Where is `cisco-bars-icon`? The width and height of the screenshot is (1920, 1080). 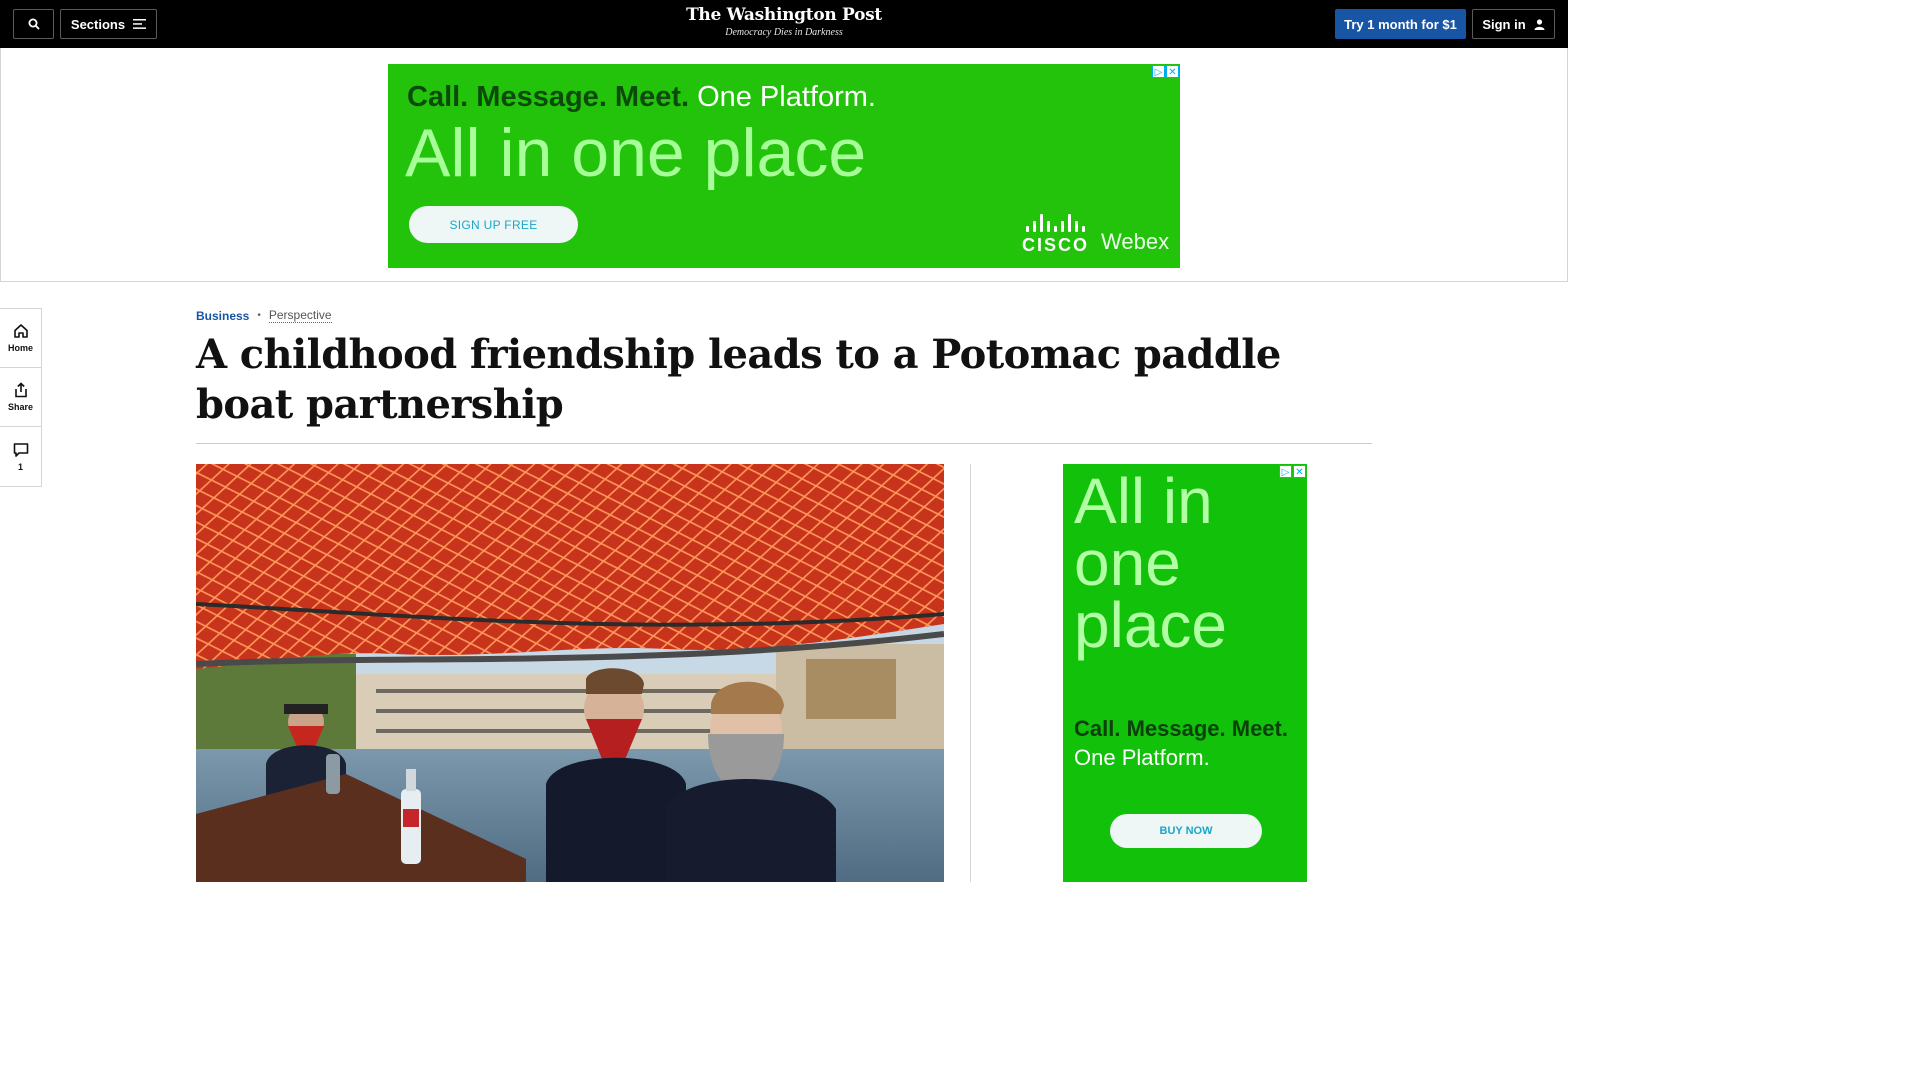
cisco-bars-icon is located at coordinates (1055, 223).